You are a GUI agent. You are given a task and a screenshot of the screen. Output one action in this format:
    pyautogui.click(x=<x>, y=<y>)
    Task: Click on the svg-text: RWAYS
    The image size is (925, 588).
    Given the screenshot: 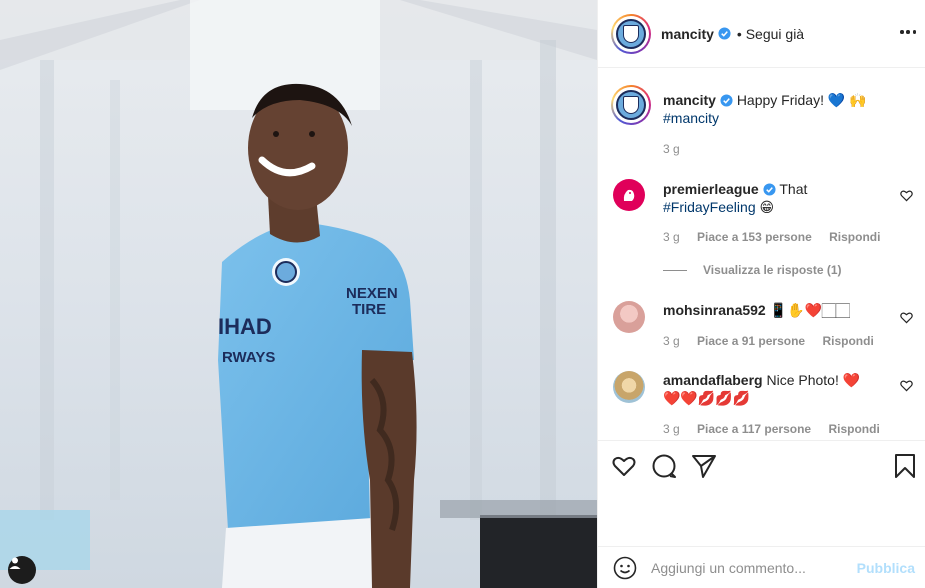 What is the action you would take?
    pyautogui.click(x=248, y=357)
    